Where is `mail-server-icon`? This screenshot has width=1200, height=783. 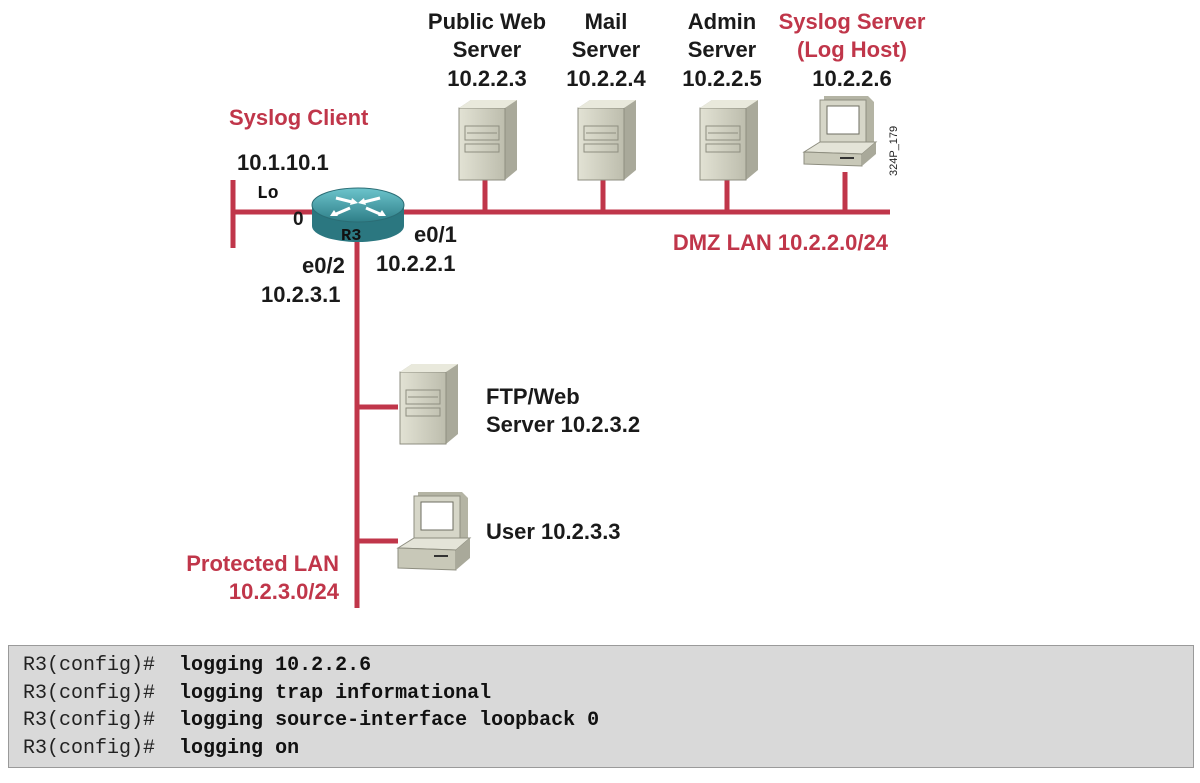 mail-server-icon is located at coordinates (606, 140).